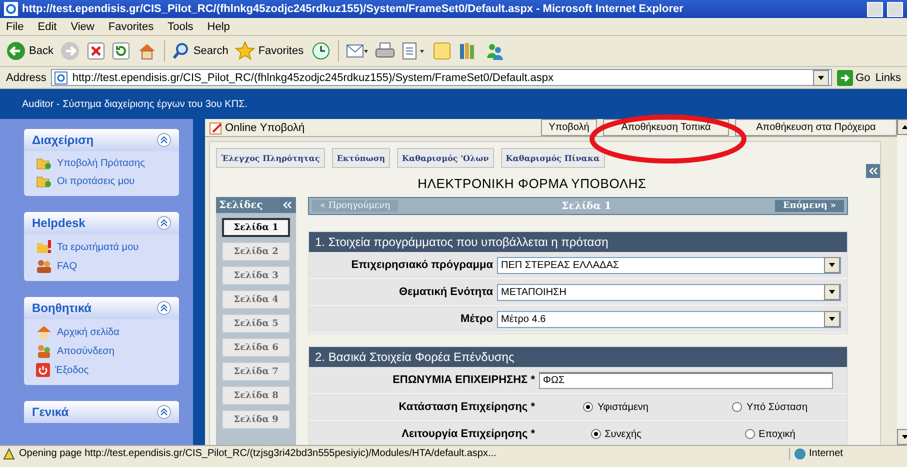 This screenshot has width=907, height=467. What do you see at coordinates (770, 407) in the screenshot?
I see `radio-option: Υπό Σύσταση` at bounding box center [770, 407].